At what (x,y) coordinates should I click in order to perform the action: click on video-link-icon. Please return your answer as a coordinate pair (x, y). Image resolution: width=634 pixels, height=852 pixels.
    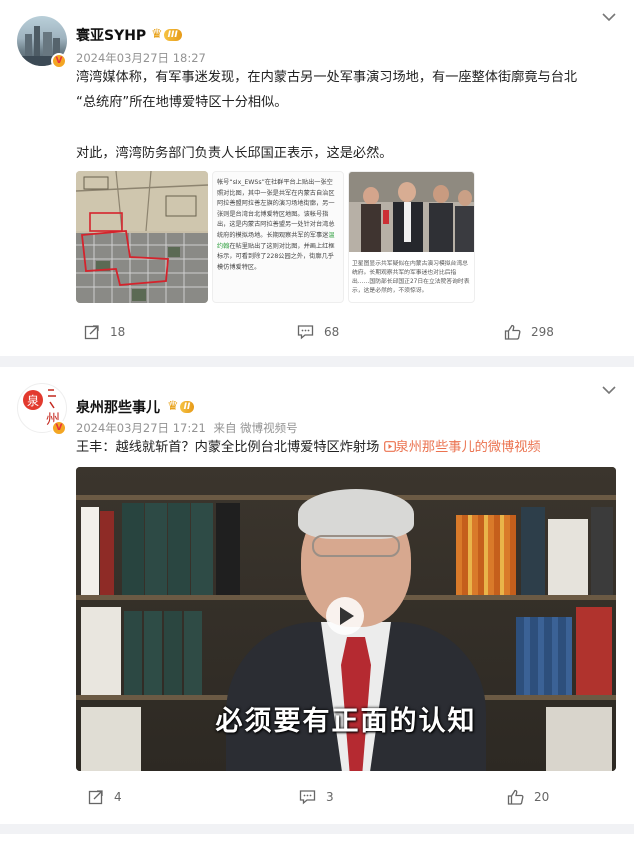
    Looking at the image, I should click on (389, 446).